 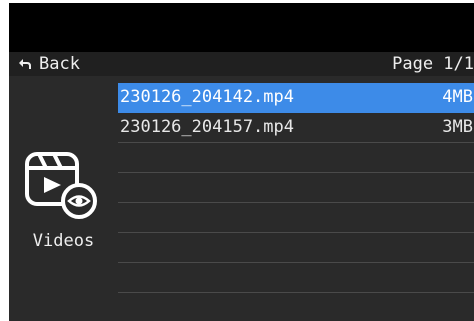 What do you see at coordinates (241, 64) in the screenshot?
I see `header-bar: Back Page 1/1` at bounding box center [241, 64].